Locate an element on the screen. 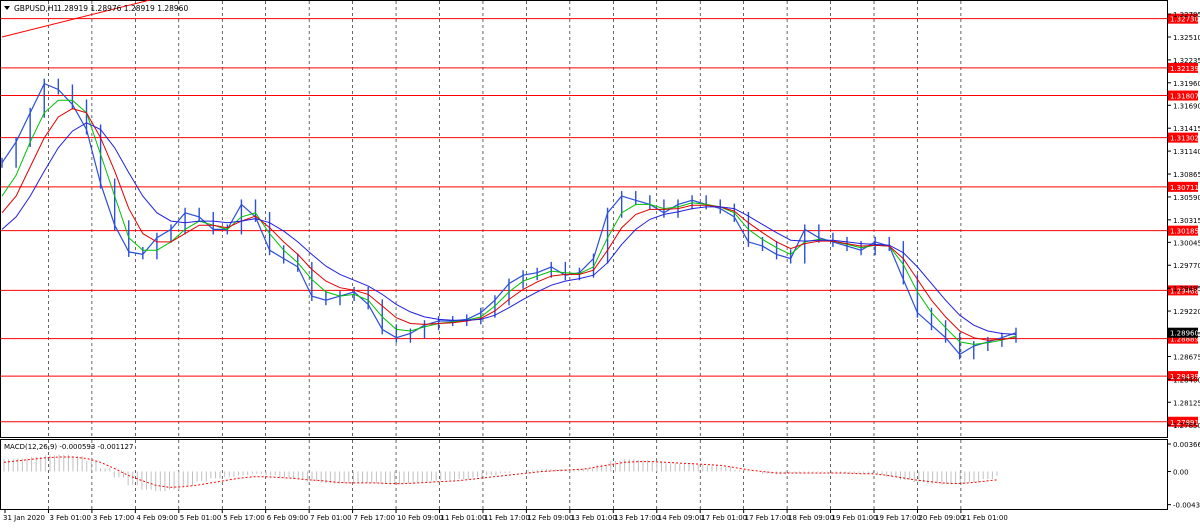 The width and height of the screenshot is (1200, 528). time-label: 17 Feb 17:00 is located at coordinates (768, 518).